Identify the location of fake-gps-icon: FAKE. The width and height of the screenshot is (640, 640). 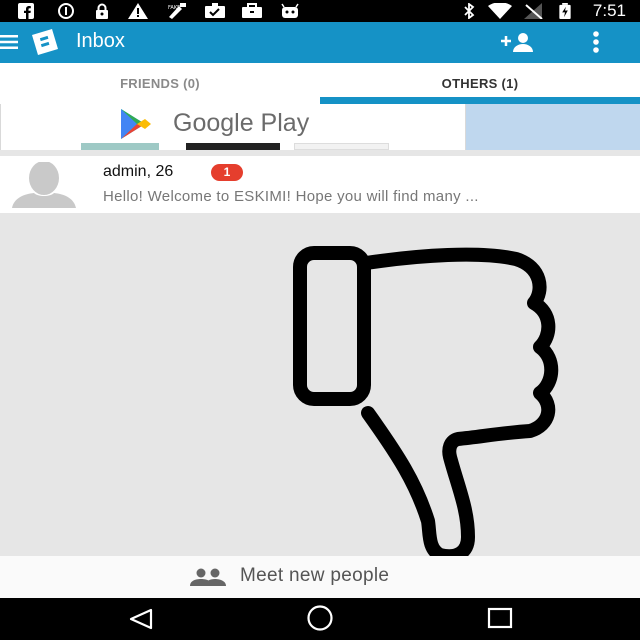
(177, 11).